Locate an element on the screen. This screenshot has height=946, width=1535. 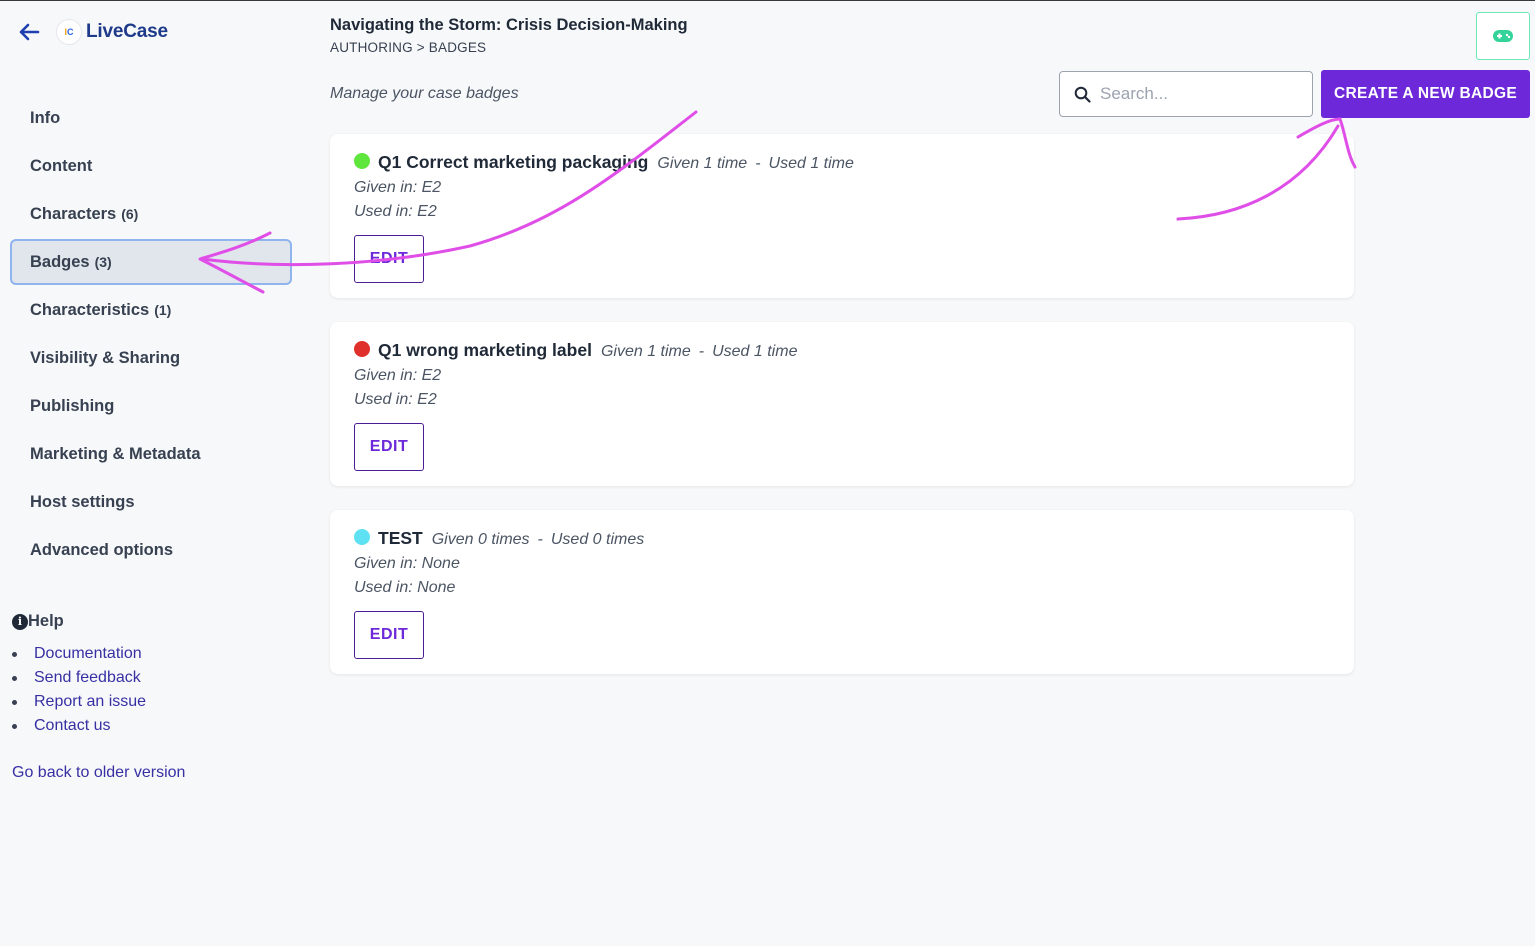
sidebar-item-characteristics: Characteristics (1) is located at coordinates (151, 310).